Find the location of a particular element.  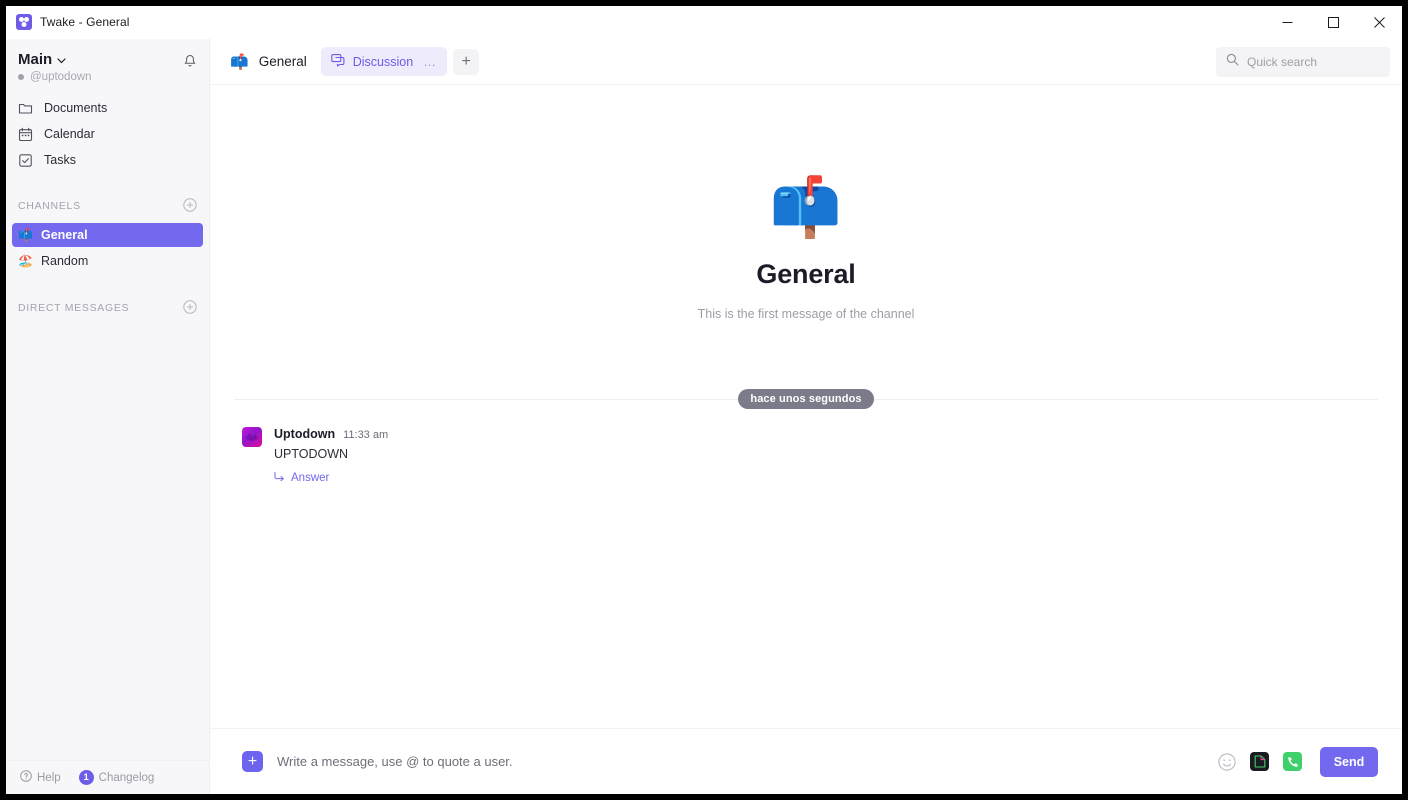

help-label: Help is located at coordinates (49, 777).